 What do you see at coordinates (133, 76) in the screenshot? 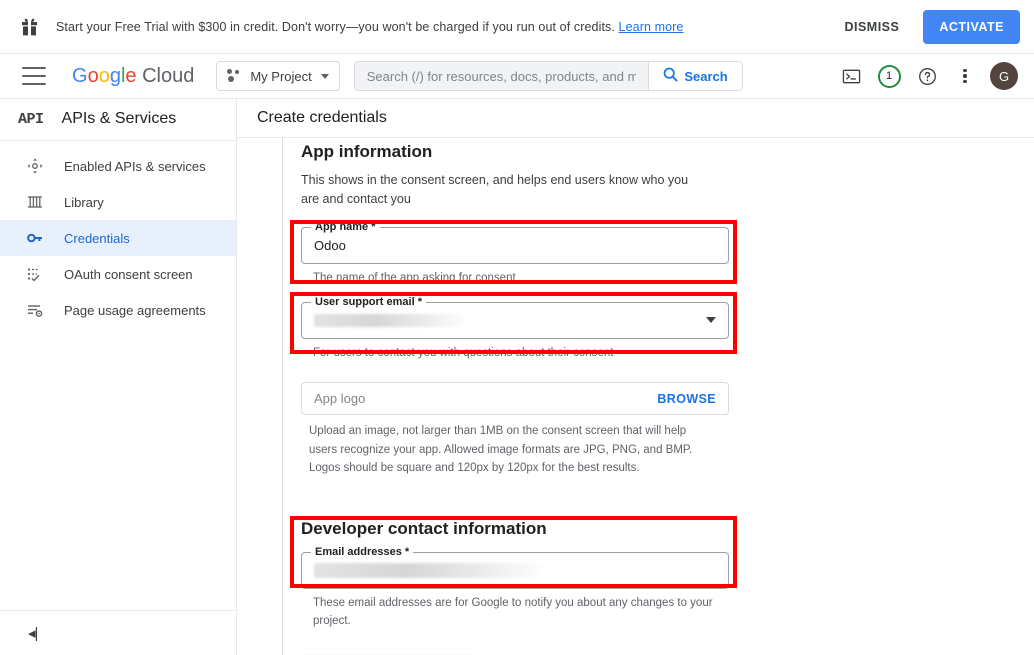
I see `google-cloud-logo: Google Cloud` at bounding box center [133, 76].